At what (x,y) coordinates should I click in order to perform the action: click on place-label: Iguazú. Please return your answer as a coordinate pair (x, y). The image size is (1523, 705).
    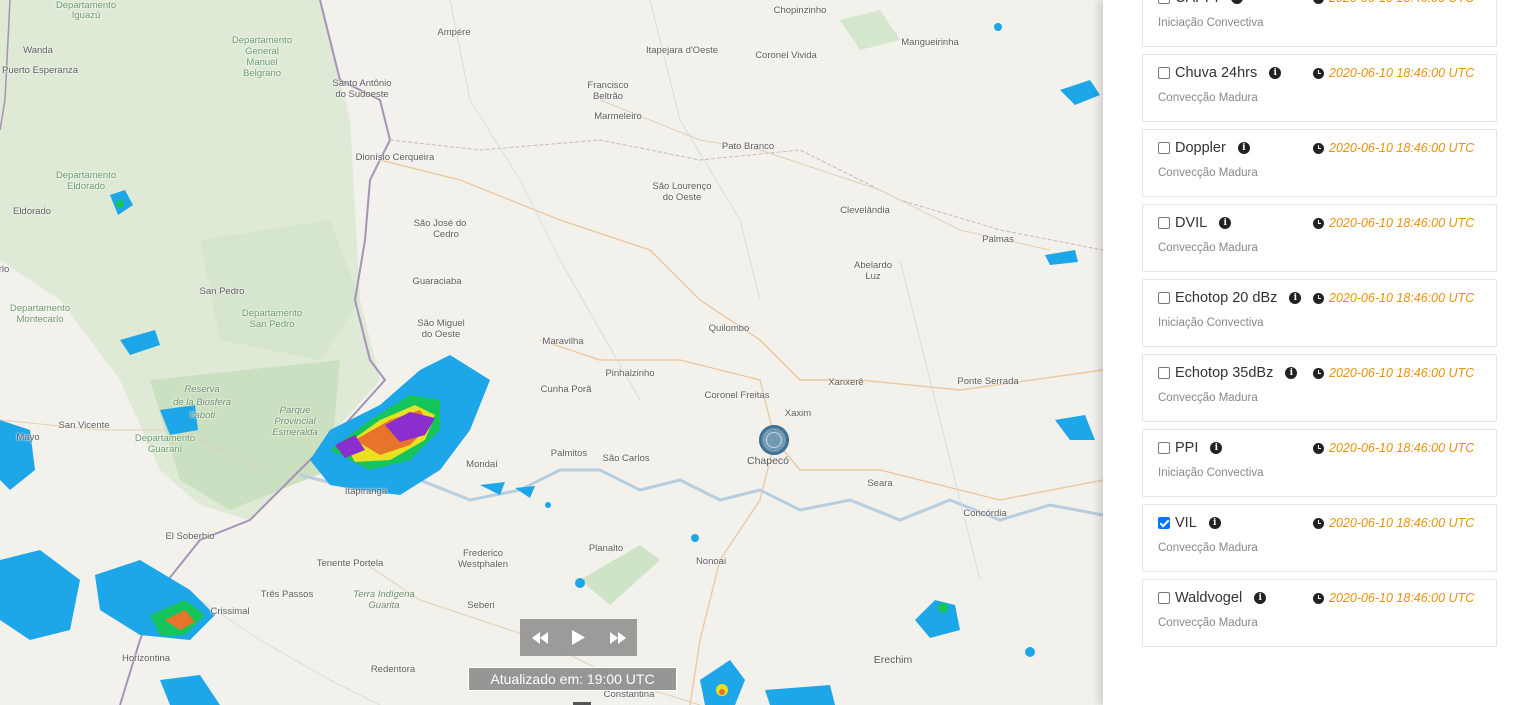
    Looking at the image, I should click on (86, 15).